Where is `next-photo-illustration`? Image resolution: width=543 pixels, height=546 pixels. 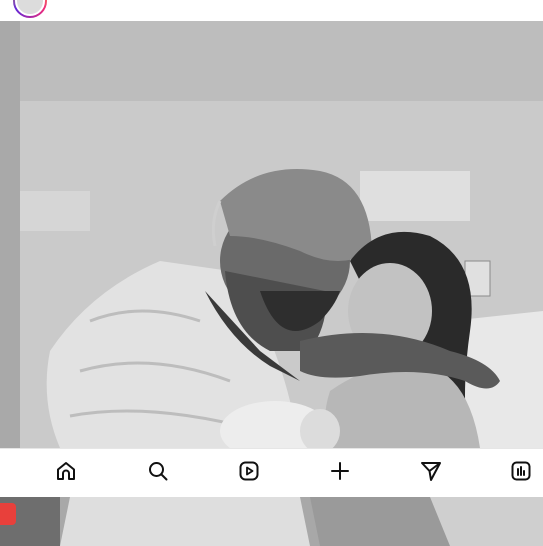 next-photo-illustration is located at coordinates (271, 521).